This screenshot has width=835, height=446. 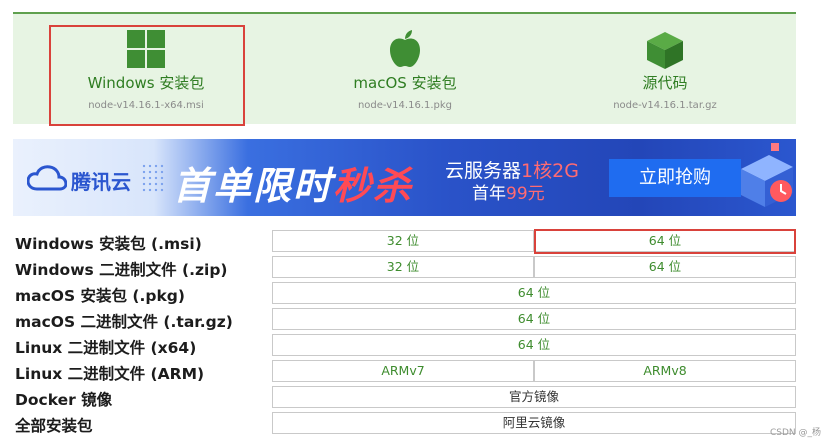 I want to click on banner-promo-line2-b: 99元, so click(x=525, y=194).